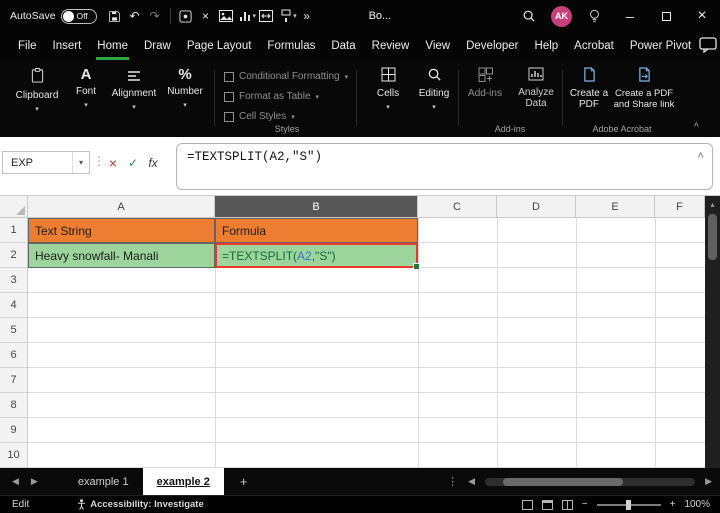 Image resolution: width=720 pixels, height=513 pixels. What do you see at coordinates (155, 16) in the screenshot?
I see `redo-icon: ↷` at bounding box center [155, 16].